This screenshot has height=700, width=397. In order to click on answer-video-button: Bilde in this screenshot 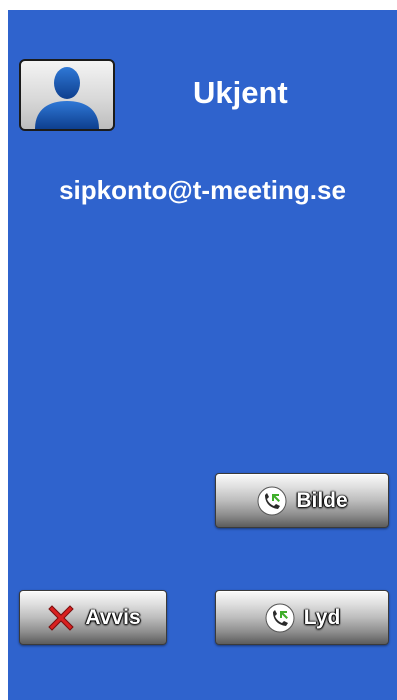, I will do `click(302, 500)`.